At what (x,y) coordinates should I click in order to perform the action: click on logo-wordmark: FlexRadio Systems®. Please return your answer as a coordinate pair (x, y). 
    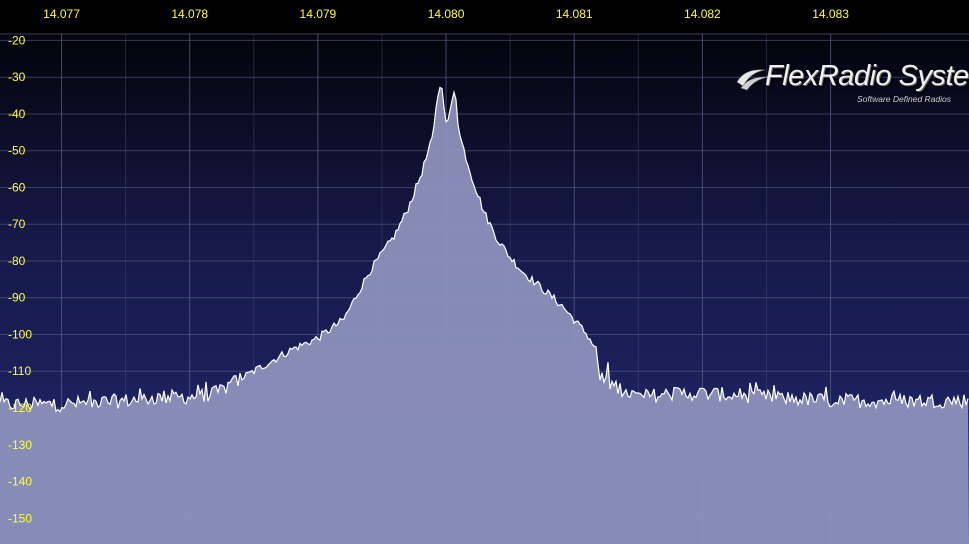
    Looking at the image, I should click on (867, 76).